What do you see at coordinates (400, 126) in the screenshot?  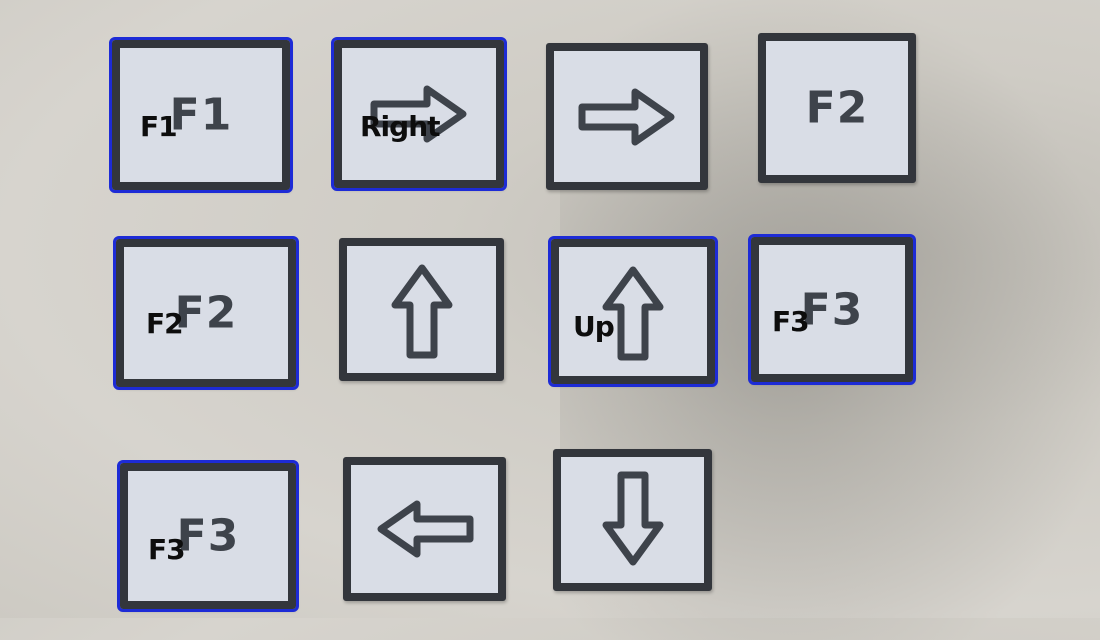 I see `detection-label: Right` at bounding box center [400, 126].